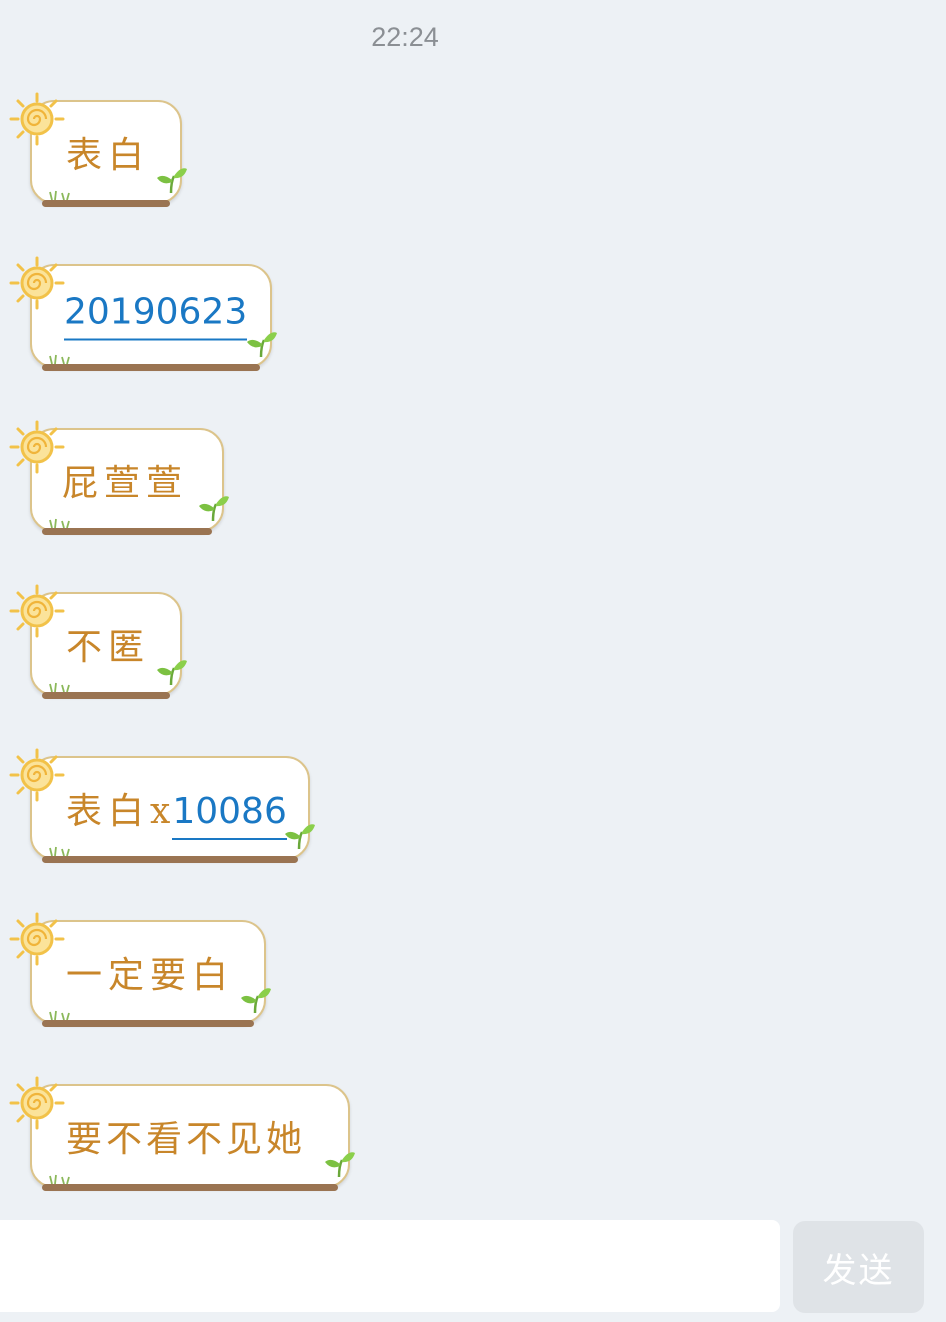  I want to click on message-text: 不匿, so click(108, 647).